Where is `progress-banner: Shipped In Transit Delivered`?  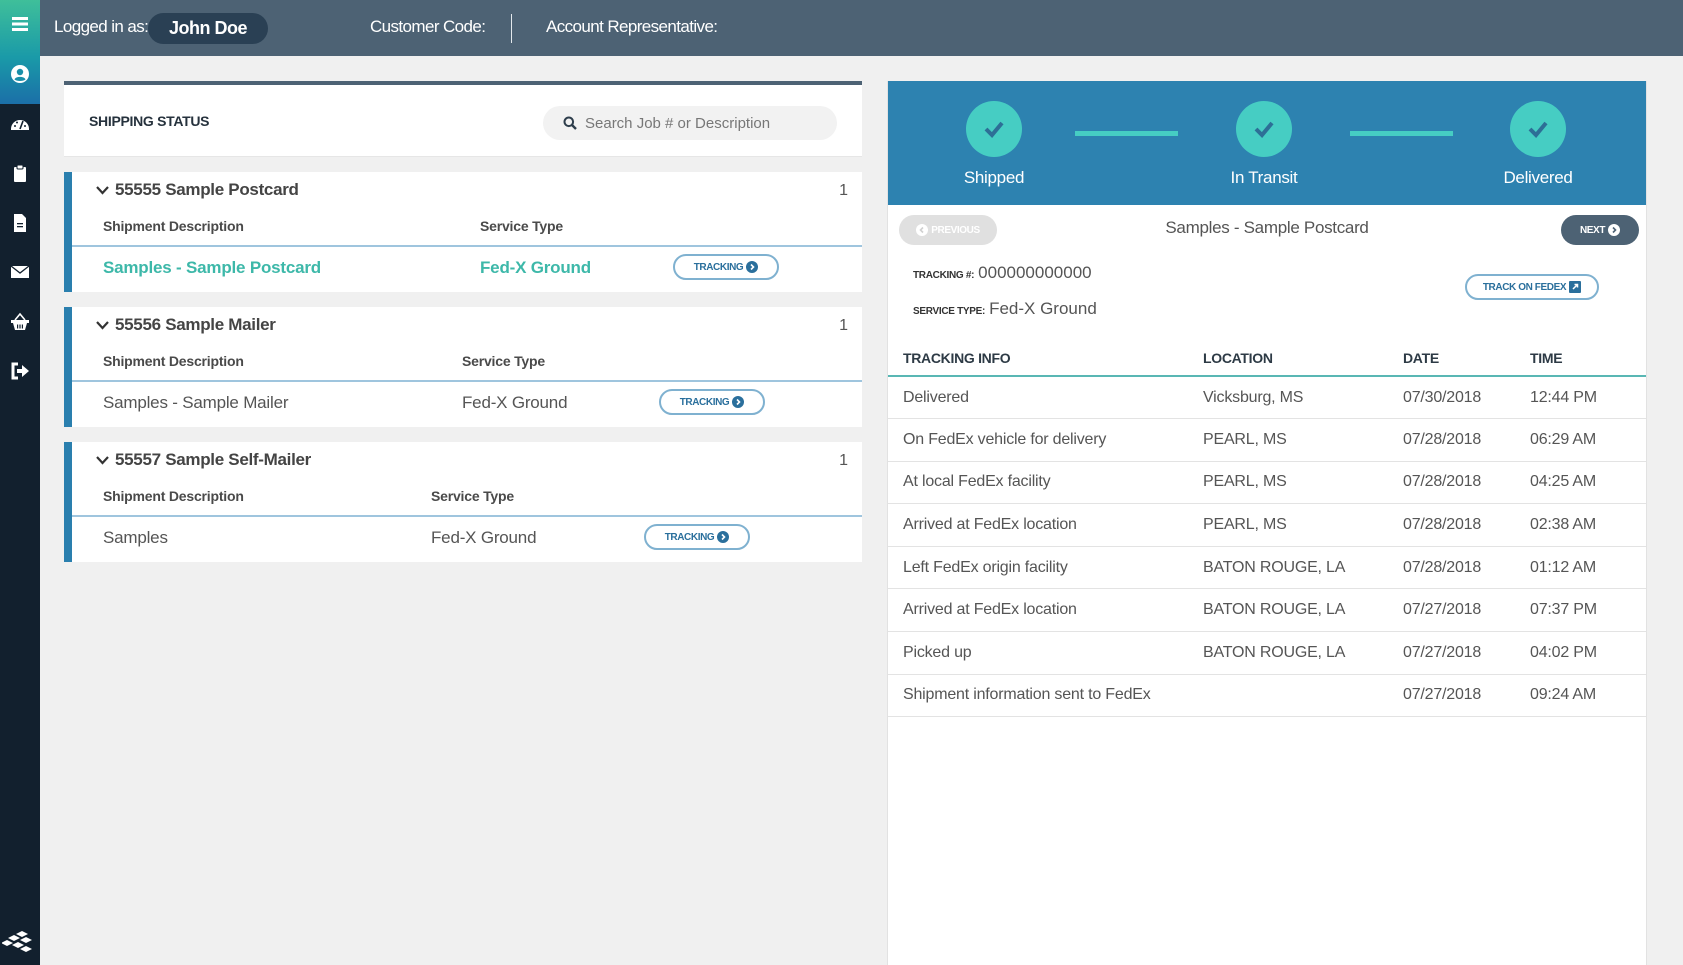 progress-banner: Shipped In Transit Delivered is located at coordinates (1267, 143).